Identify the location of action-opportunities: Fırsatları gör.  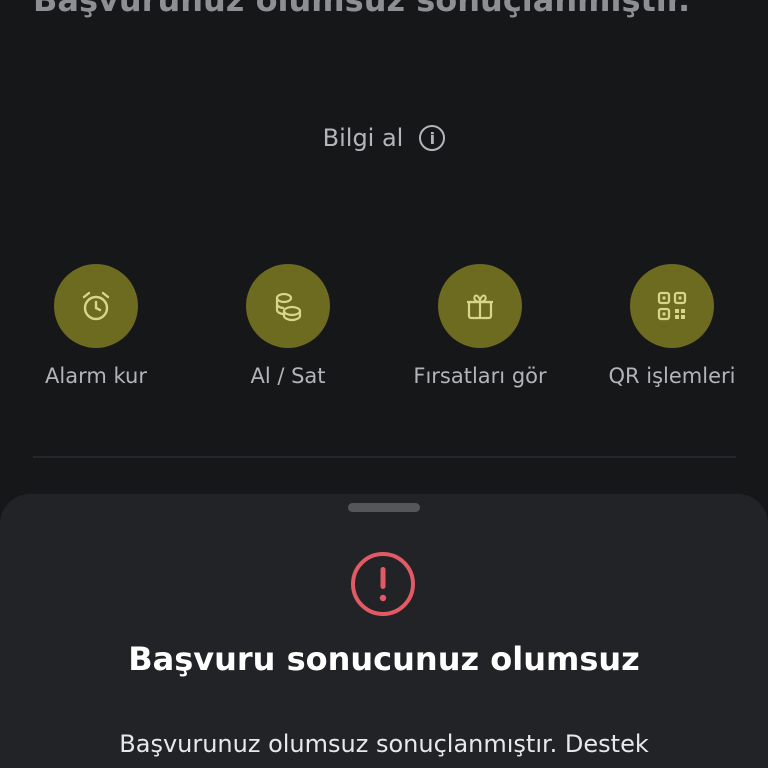
(480, 326).